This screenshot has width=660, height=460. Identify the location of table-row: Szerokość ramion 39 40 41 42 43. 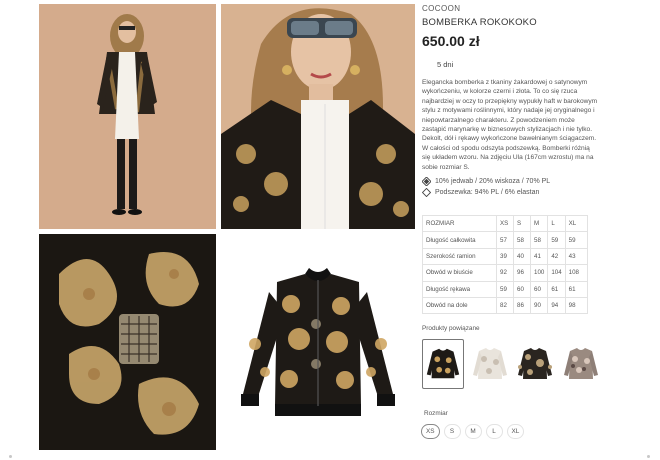
(505, 256).